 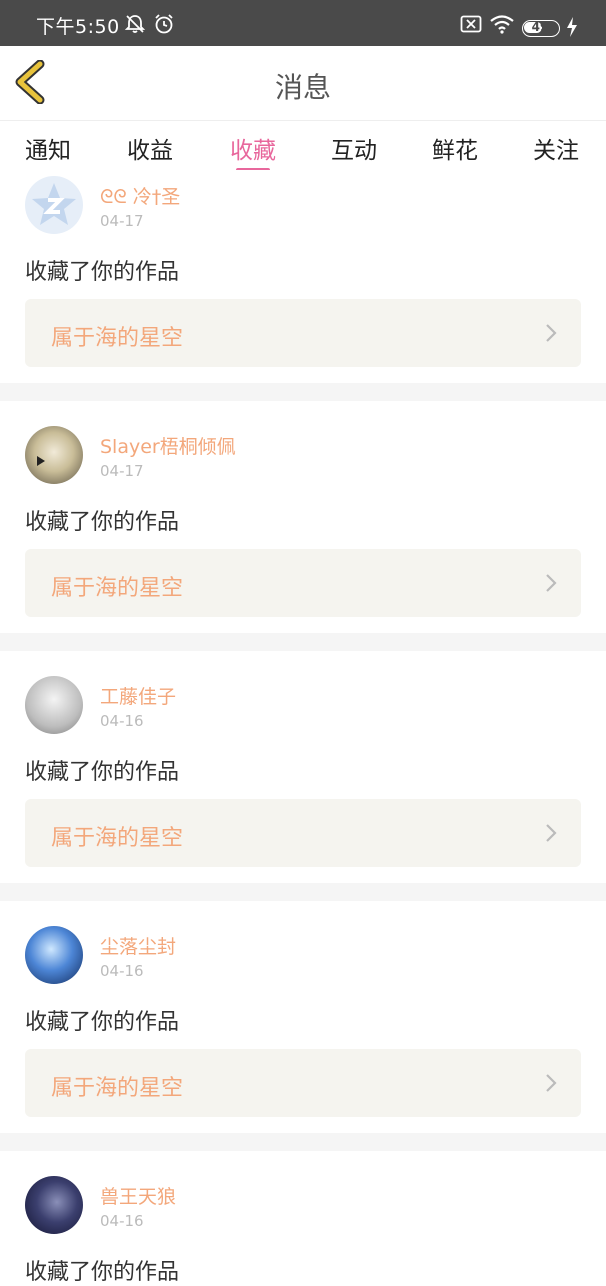 I want to click on status-time: 下午5:50, so click(x=78, y=27).